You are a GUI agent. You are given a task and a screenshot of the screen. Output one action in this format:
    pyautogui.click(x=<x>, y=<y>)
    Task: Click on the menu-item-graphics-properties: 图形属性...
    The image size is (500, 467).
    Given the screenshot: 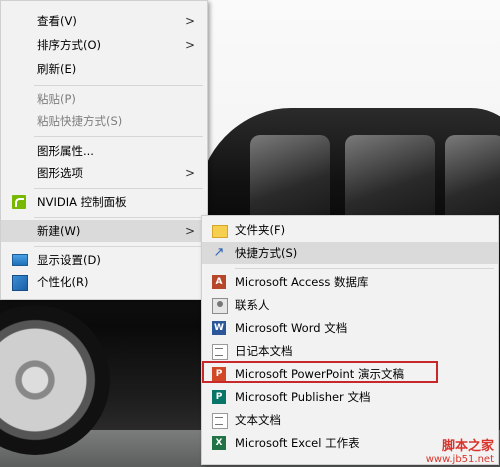 What is the action you would take?
    pyautogui.click(x=104, y=151)
    